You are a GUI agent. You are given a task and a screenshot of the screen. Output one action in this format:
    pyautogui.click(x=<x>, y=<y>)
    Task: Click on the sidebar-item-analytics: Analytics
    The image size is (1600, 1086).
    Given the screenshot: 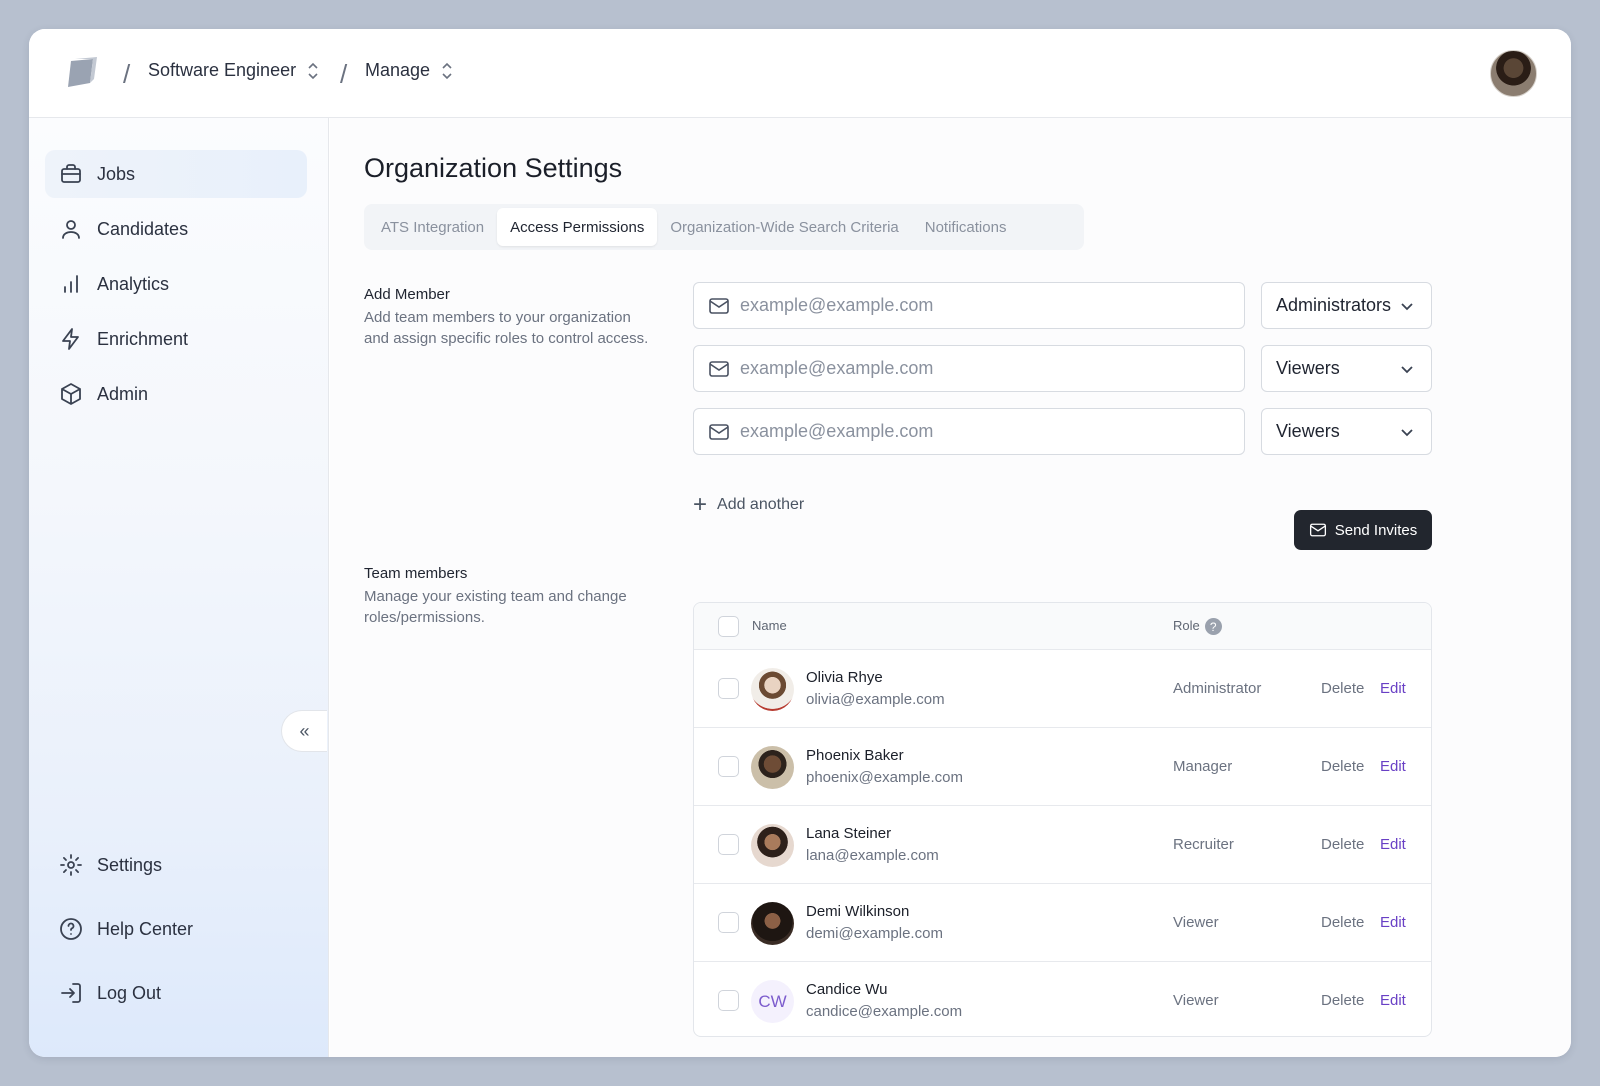 What is the action you would take?
    pyautogui.click(x=176, y=284)
    